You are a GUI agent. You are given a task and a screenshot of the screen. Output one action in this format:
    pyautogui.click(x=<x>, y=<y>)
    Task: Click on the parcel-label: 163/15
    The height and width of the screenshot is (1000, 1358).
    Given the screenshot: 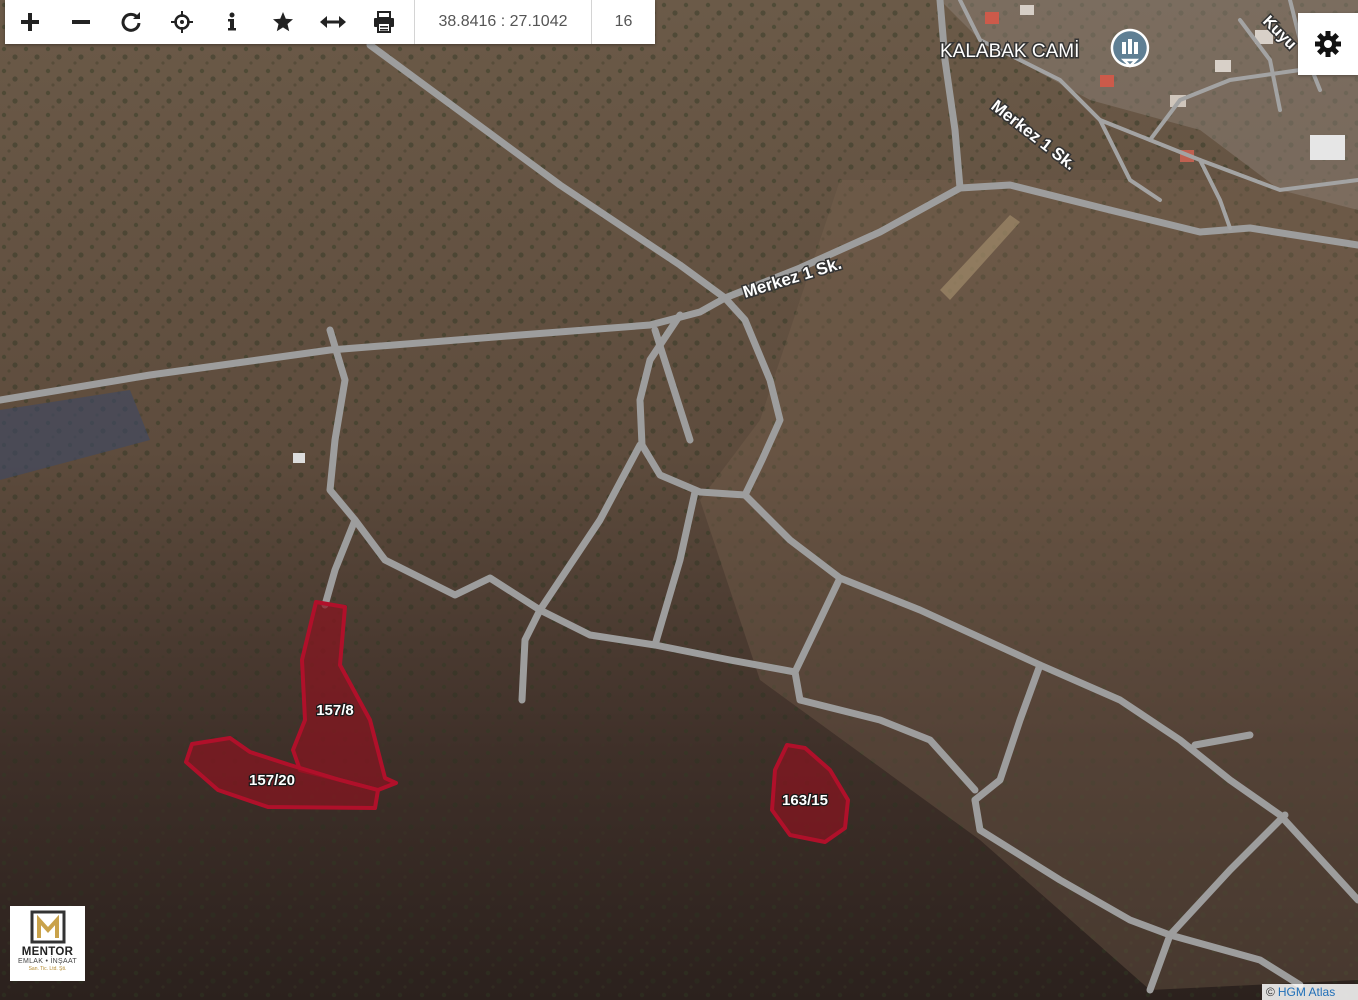 What is the action you would take?
    pyautogui.click(x=805, y=800)
    